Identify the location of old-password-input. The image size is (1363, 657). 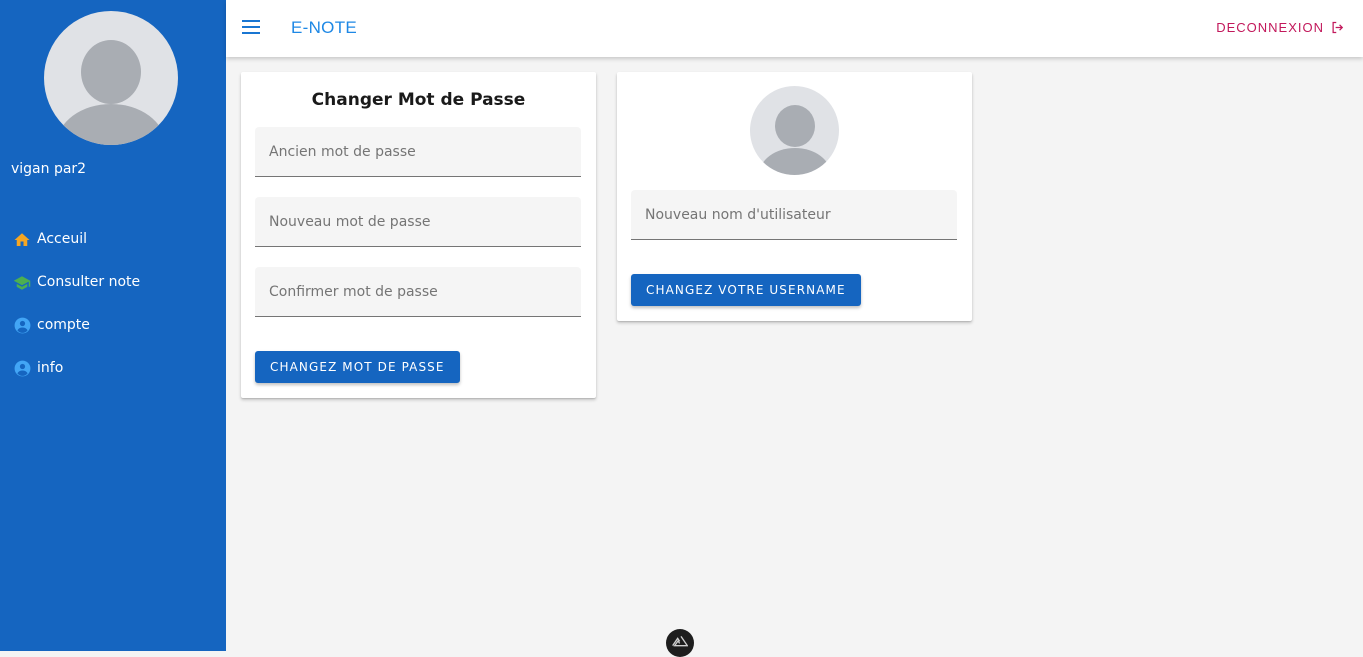
(418, 151).